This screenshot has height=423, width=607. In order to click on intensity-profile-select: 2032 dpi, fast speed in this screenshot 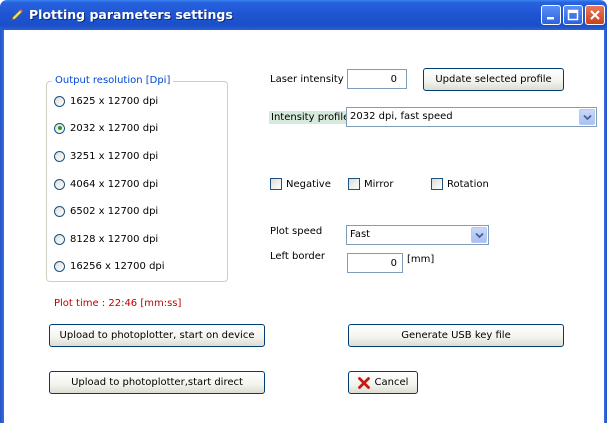, I will do `click(471, 117)`.